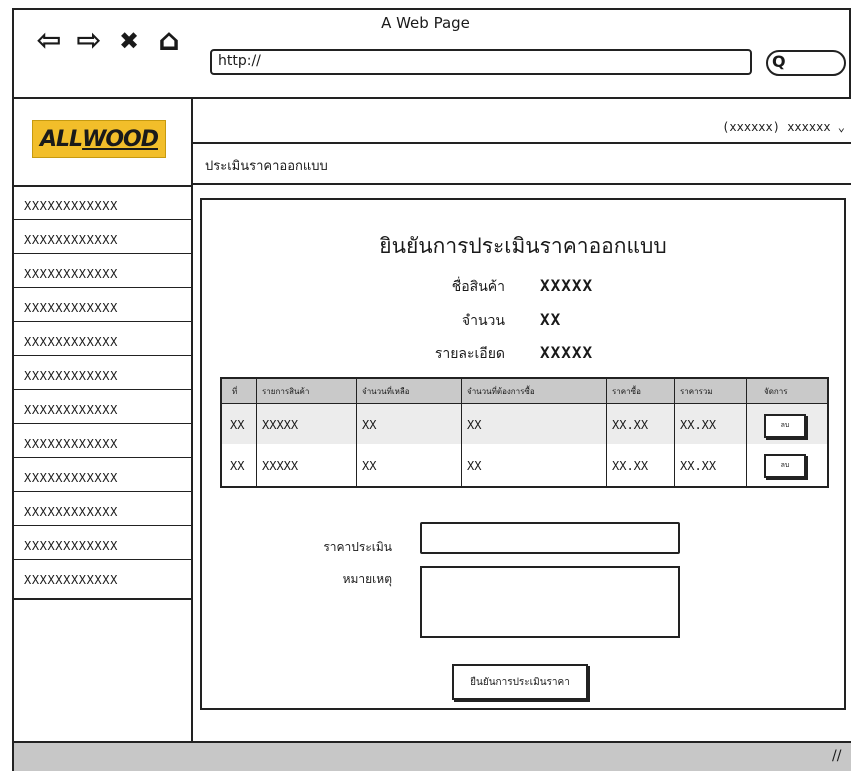 This screenshot has width=851, height=771. I want to click on note-textarea, so click(550, 602).